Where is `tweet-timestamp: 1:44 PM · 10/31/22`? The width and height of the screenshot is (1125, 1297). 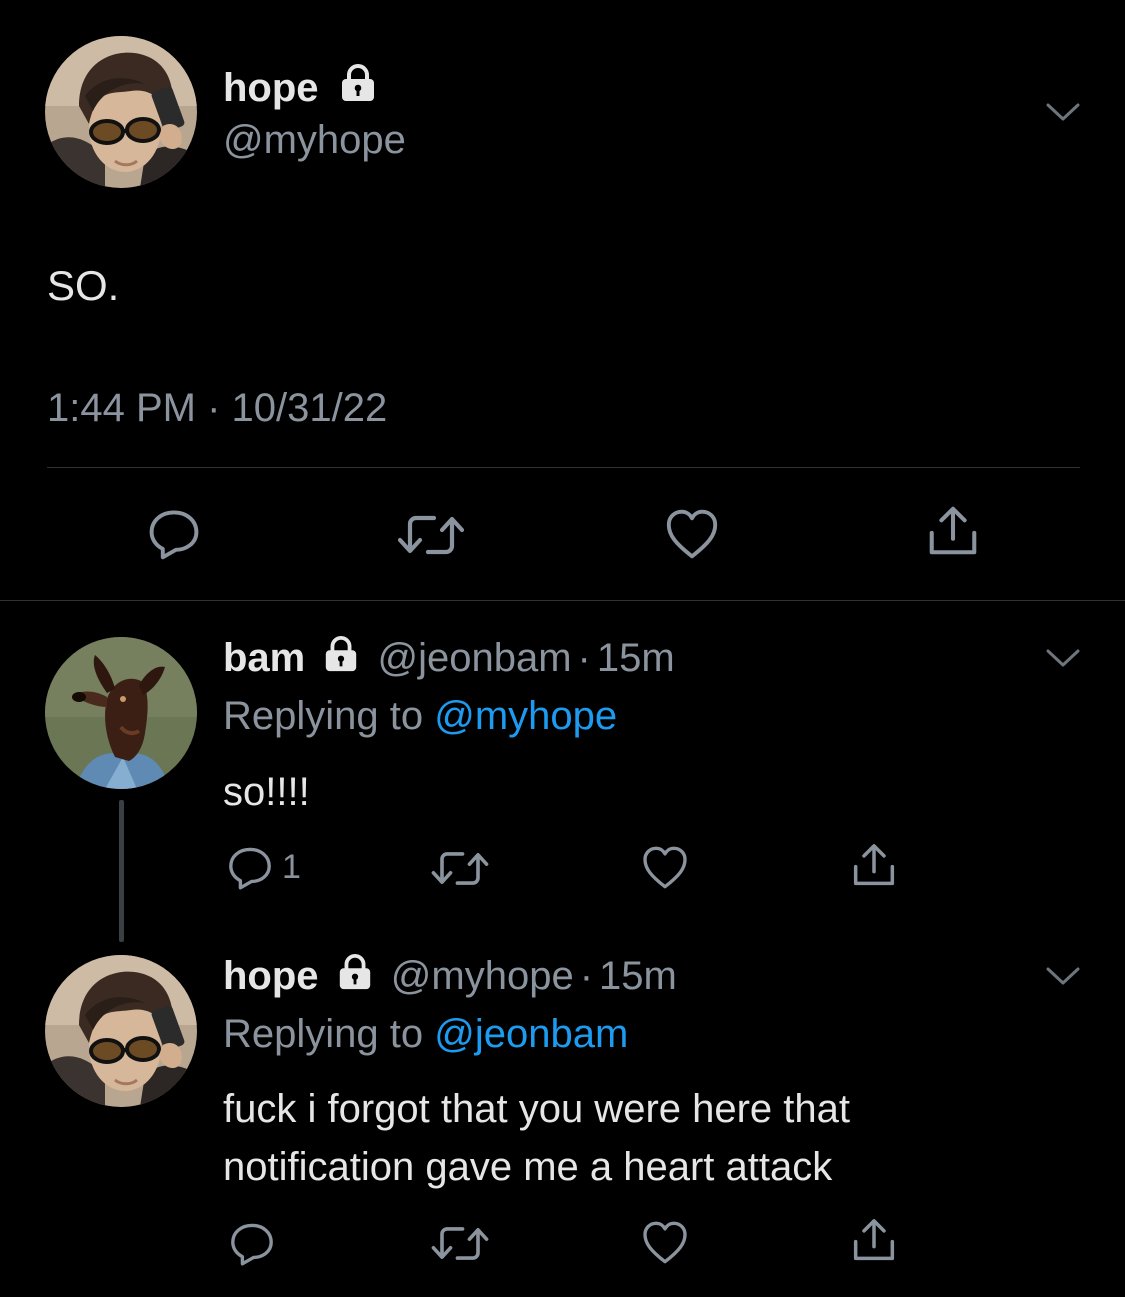
tweet-timestamp: 1:44 PM · 10/31/22 is located at coordinates (217, 408).